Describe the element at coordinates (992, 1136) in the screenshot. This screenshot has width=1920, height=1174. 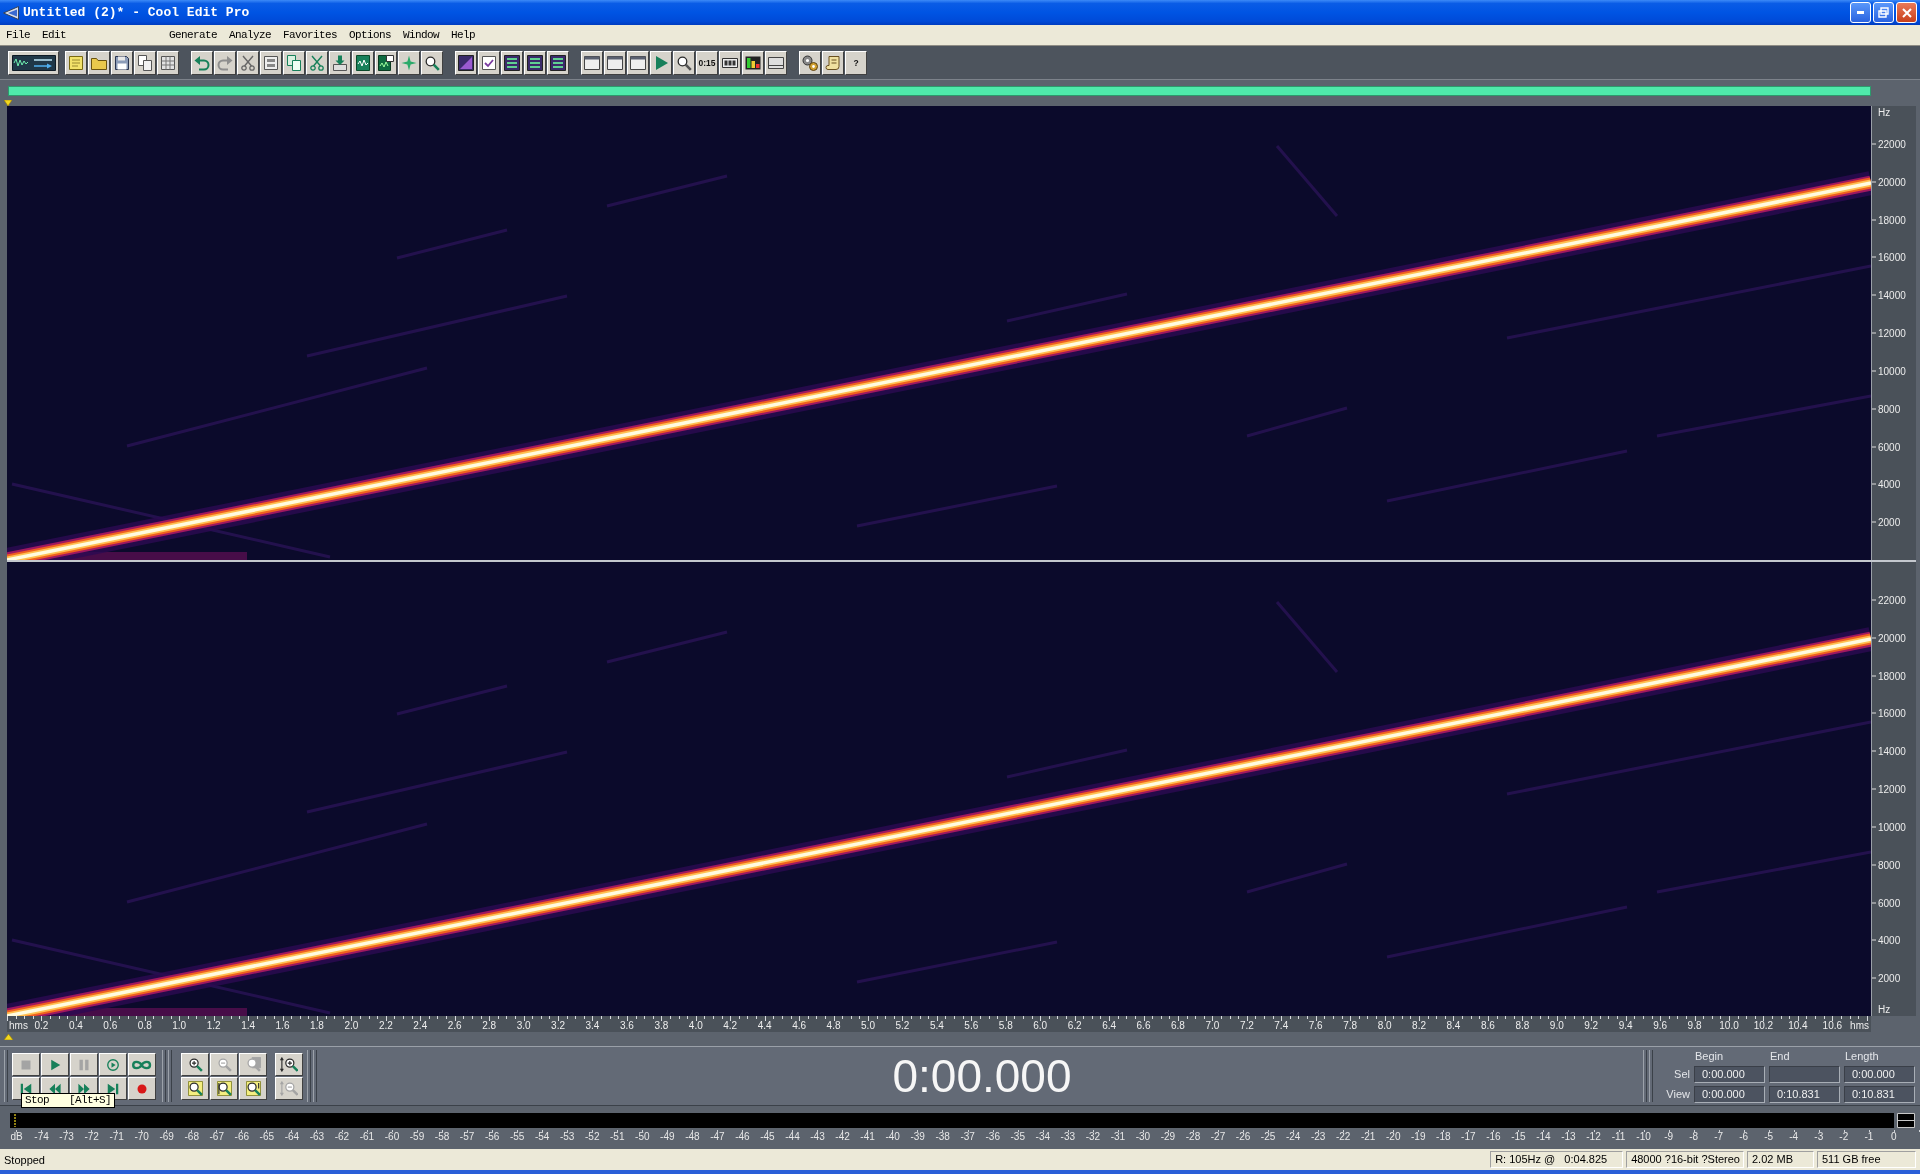
I see `scale-label: -36` at that location.